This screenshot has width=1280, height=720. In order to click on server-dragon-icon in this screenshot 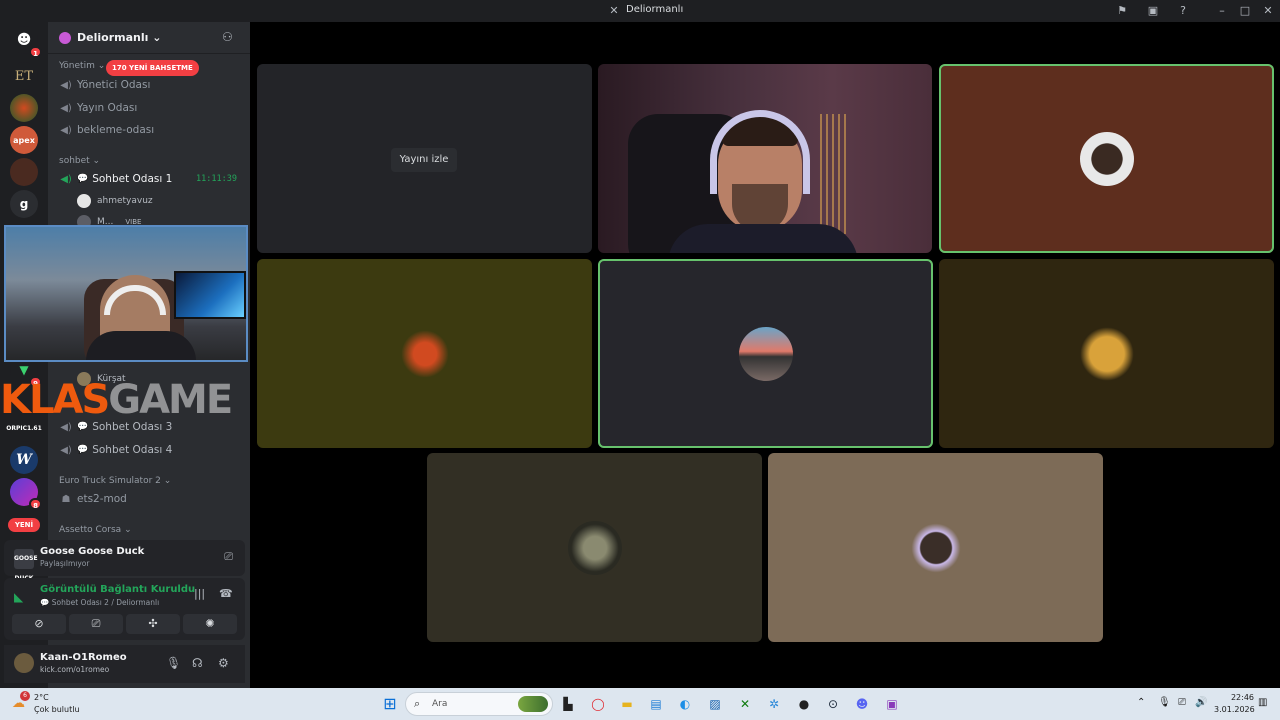, I will do `click(24, 108)`.